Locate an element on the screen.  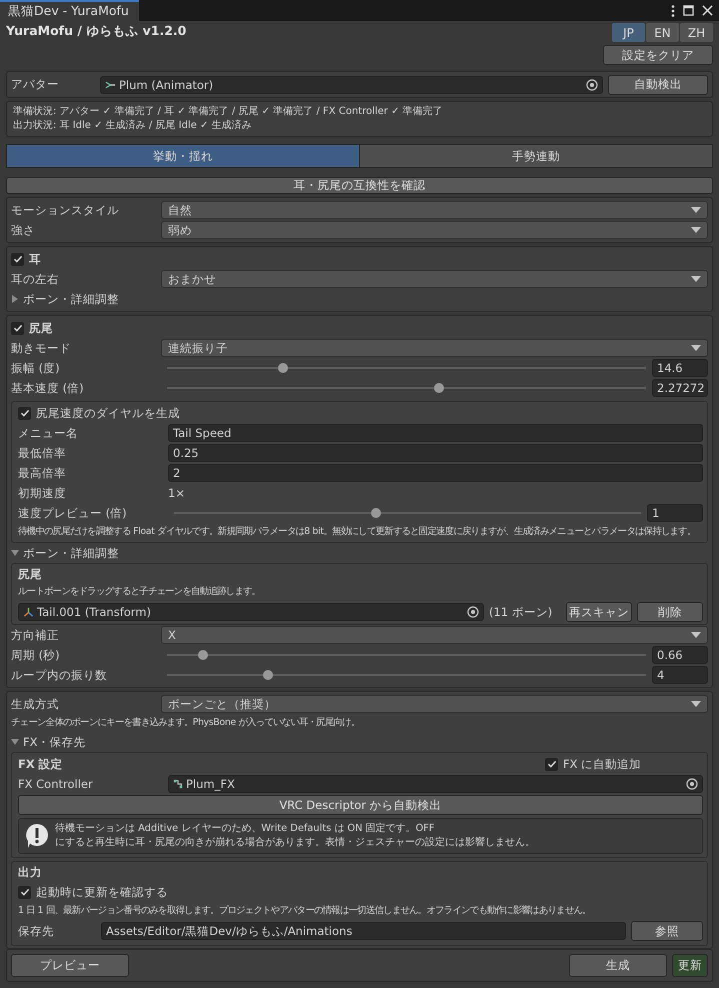
tab: 手勢連動 is located at coordinates (535, 156).